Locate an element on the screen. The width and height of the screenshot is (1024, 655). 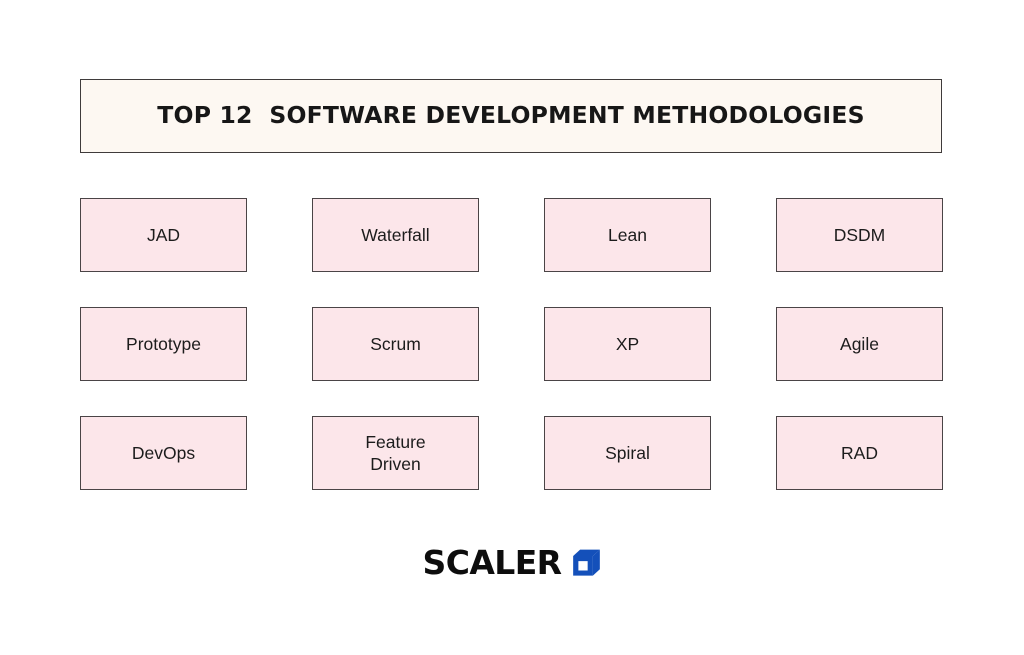
method-label: Feature Driven is located at coordinates (395, 452).